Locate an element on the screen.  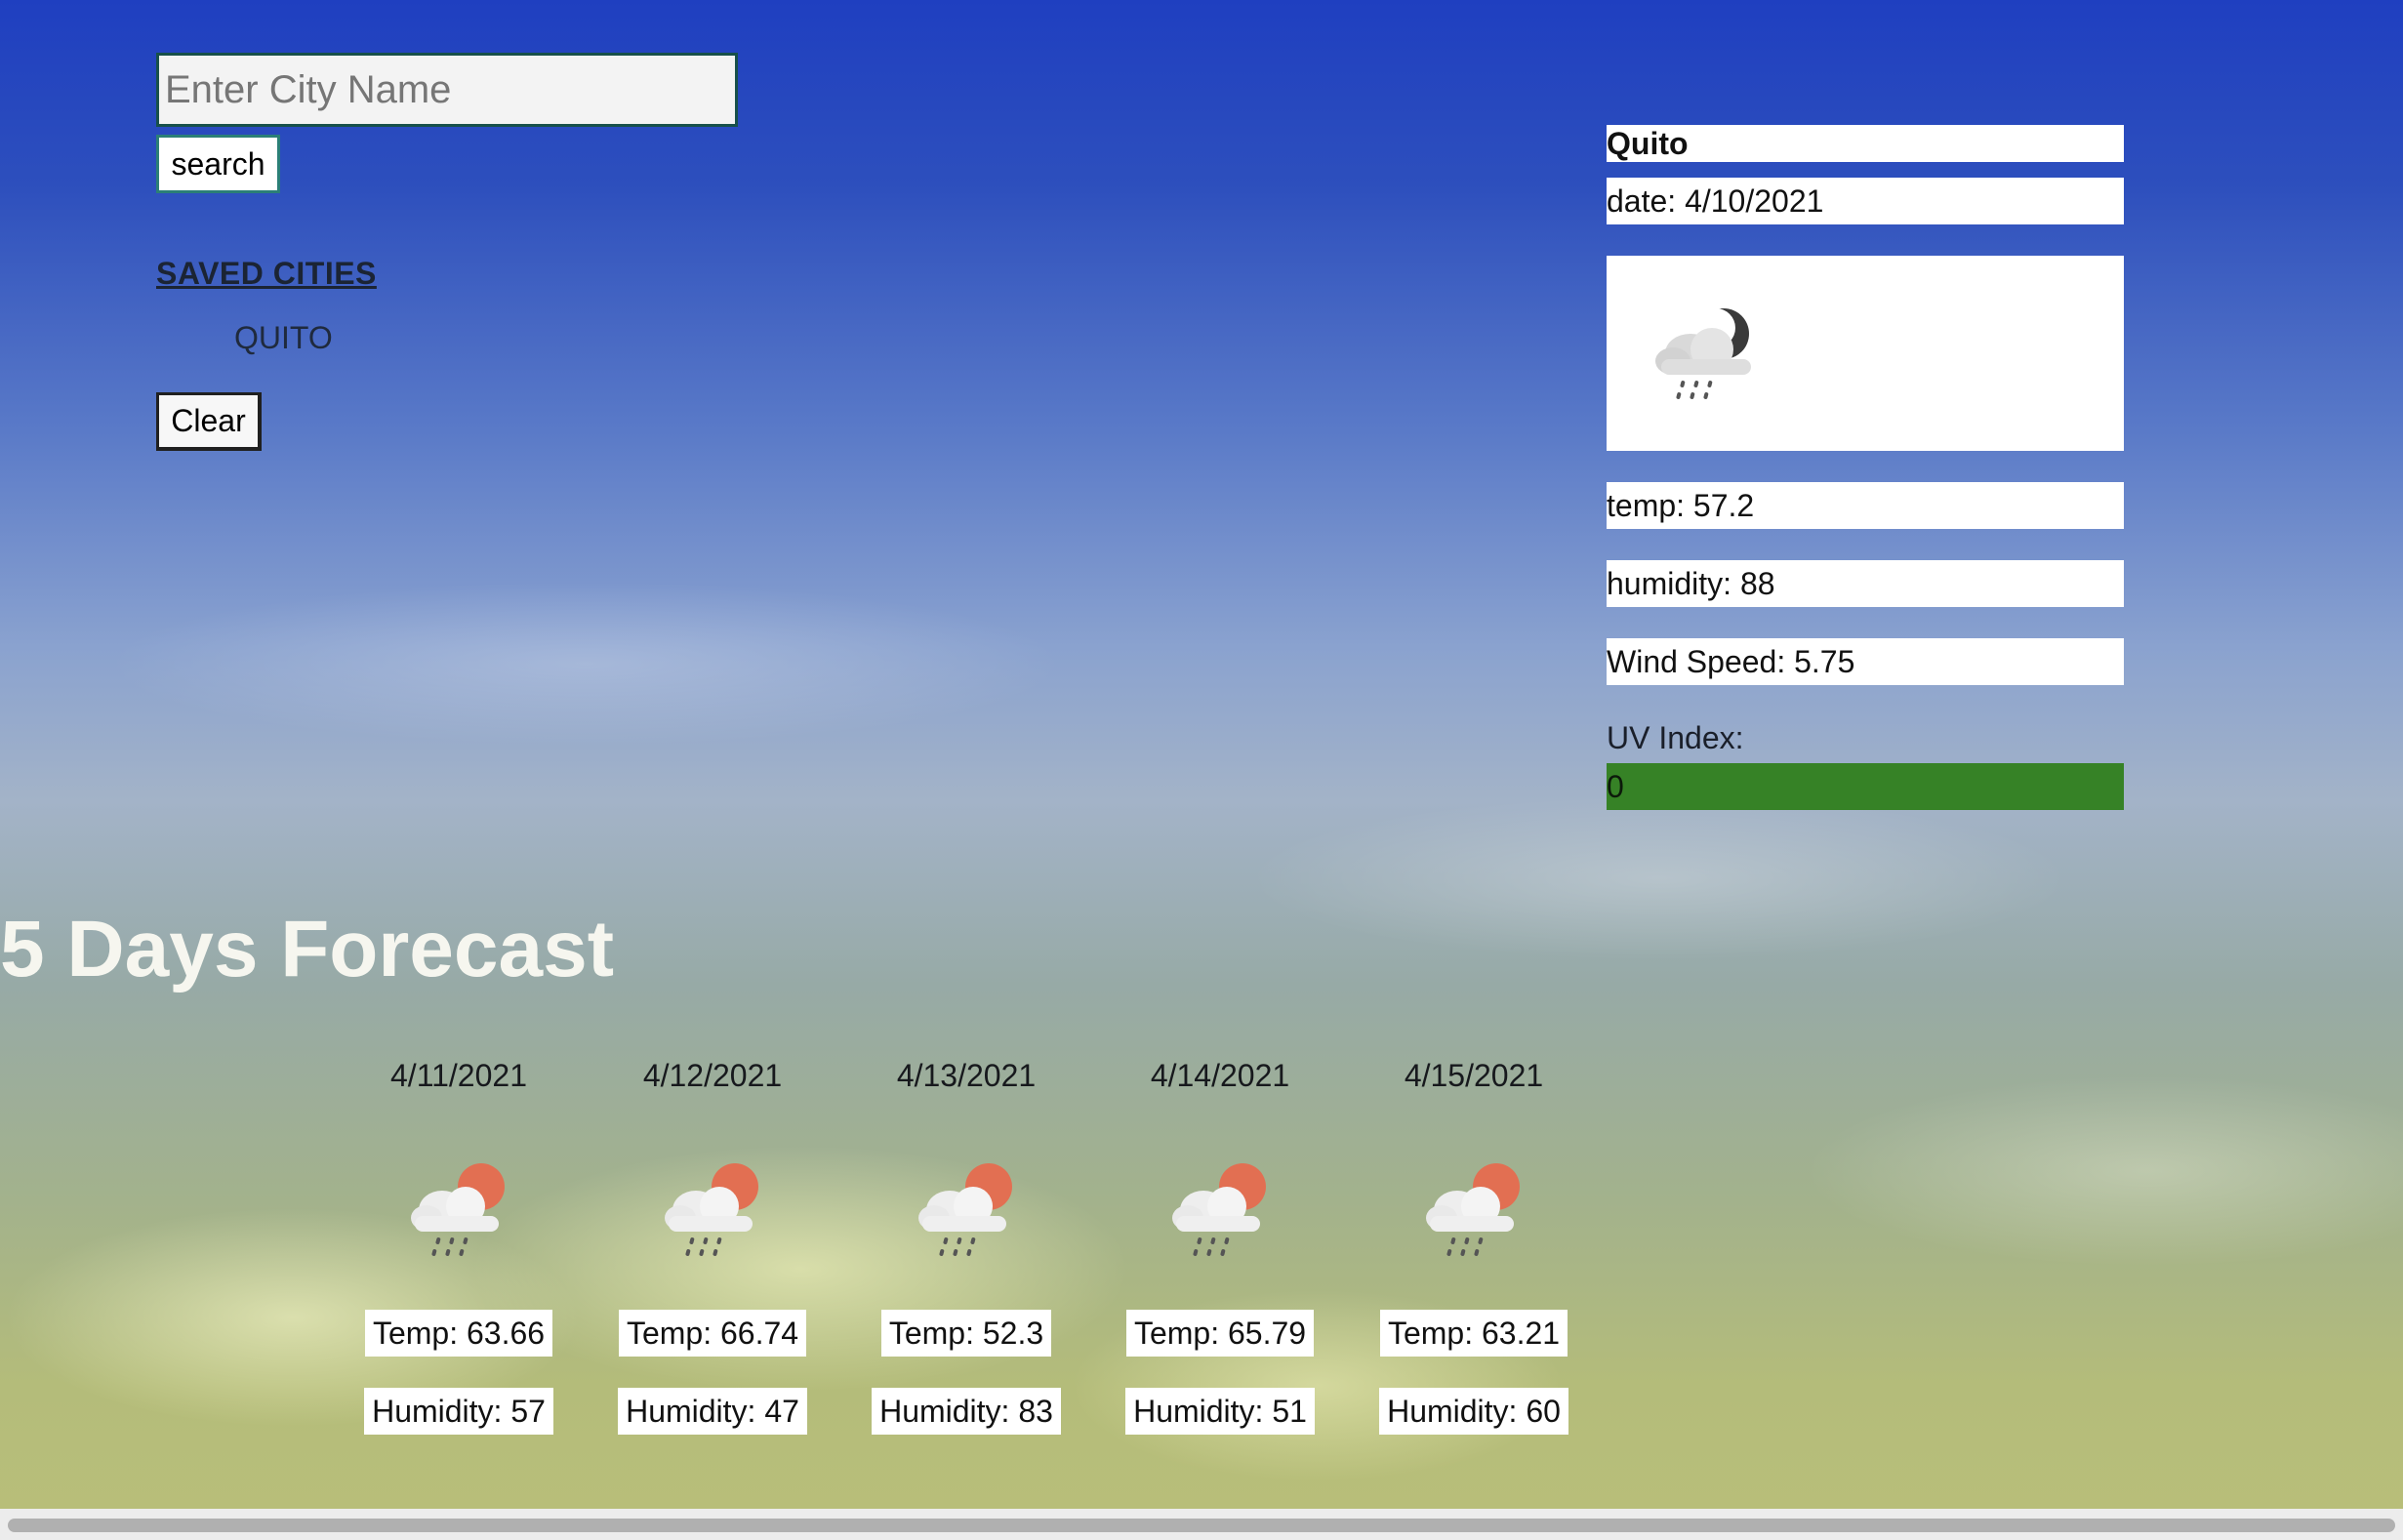
forecast-temp: Temp: 63.66 is located at coordinates (458, 1333).